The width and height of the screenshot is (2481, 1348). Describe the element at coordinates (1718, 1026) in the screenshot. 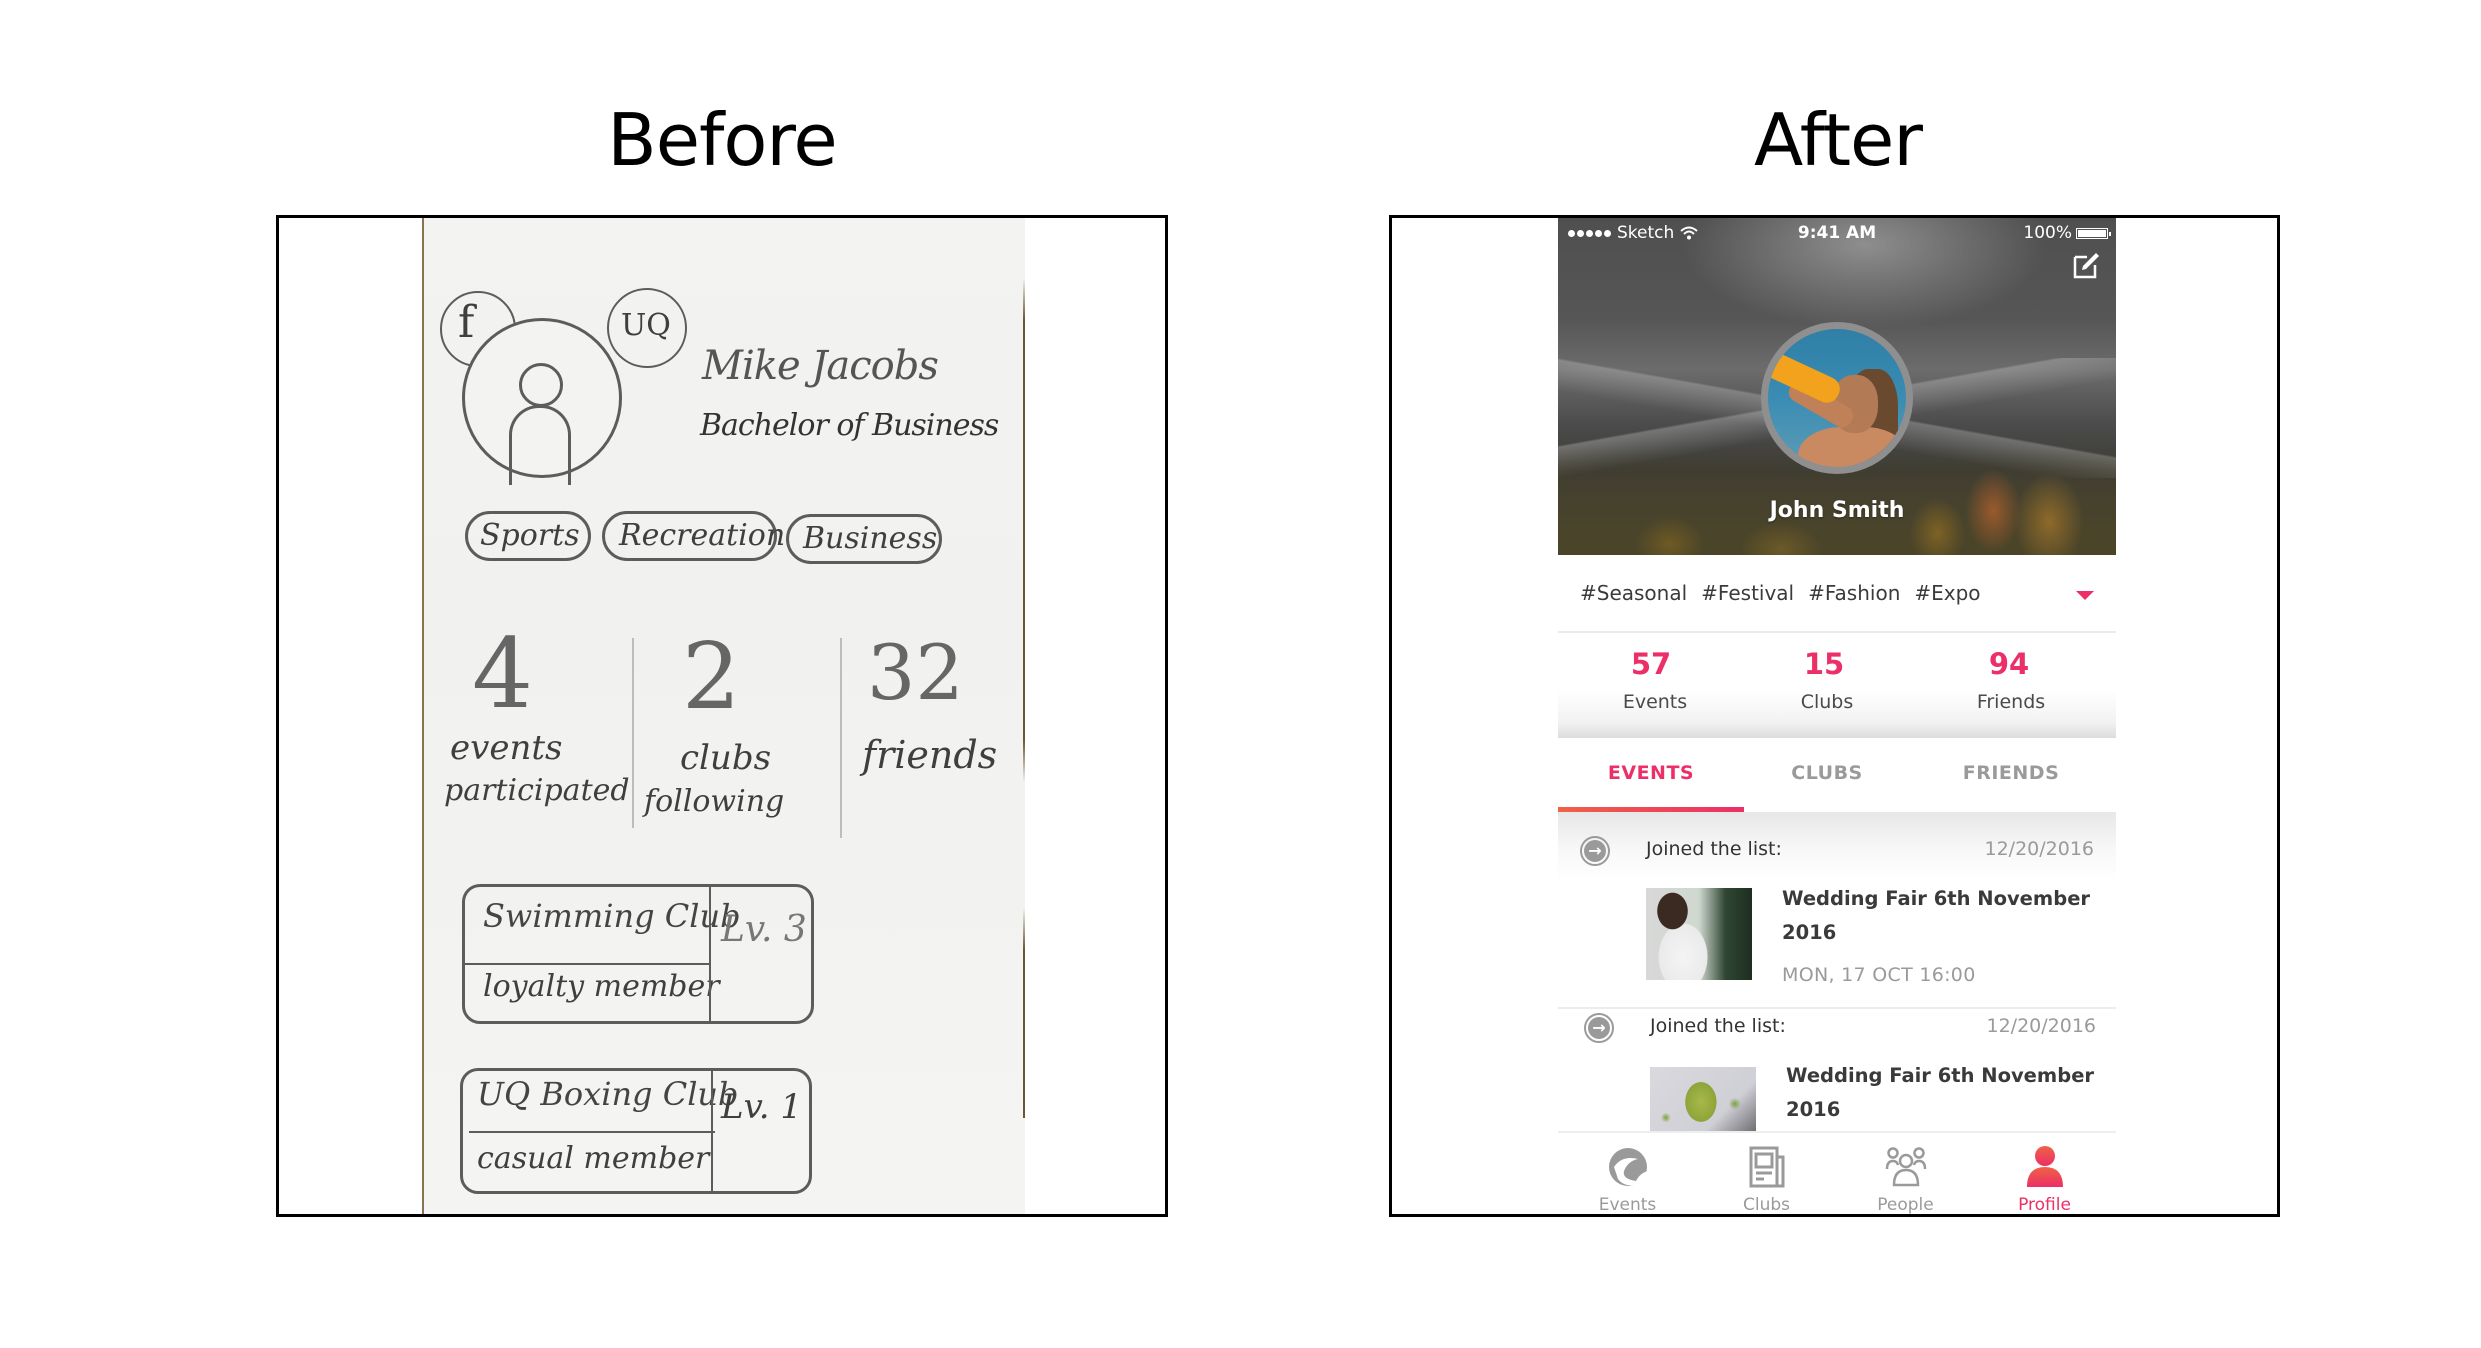

I see `feed-action: Joined the list:` at that location.